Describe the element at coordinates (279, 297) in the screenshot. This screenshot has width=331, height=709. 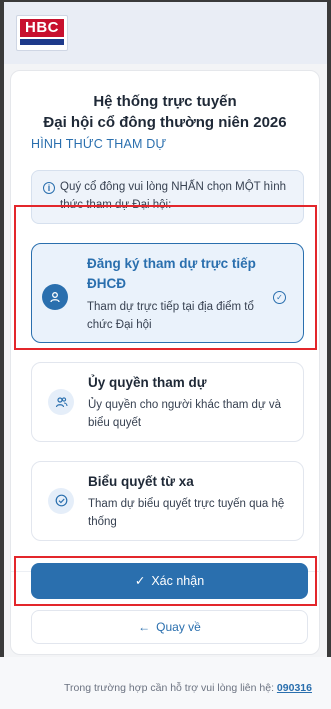
I see `check-circle-icon: ✓` at that location.